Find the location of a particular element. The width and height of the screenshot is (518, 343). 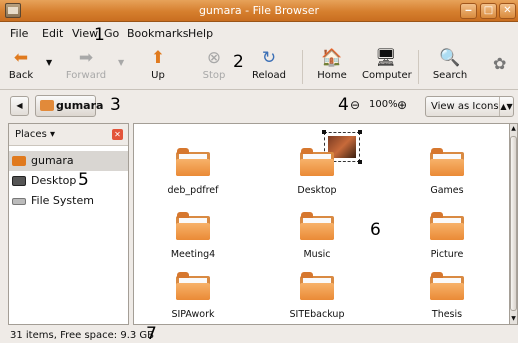

breadcrumb-gumara: gumara is located at coordinates (69, 106).